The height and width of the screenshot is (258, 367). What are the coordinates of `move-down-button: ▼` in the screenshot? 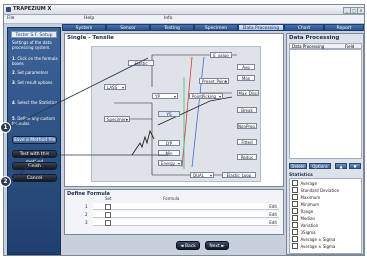 It's located at (355, 166).